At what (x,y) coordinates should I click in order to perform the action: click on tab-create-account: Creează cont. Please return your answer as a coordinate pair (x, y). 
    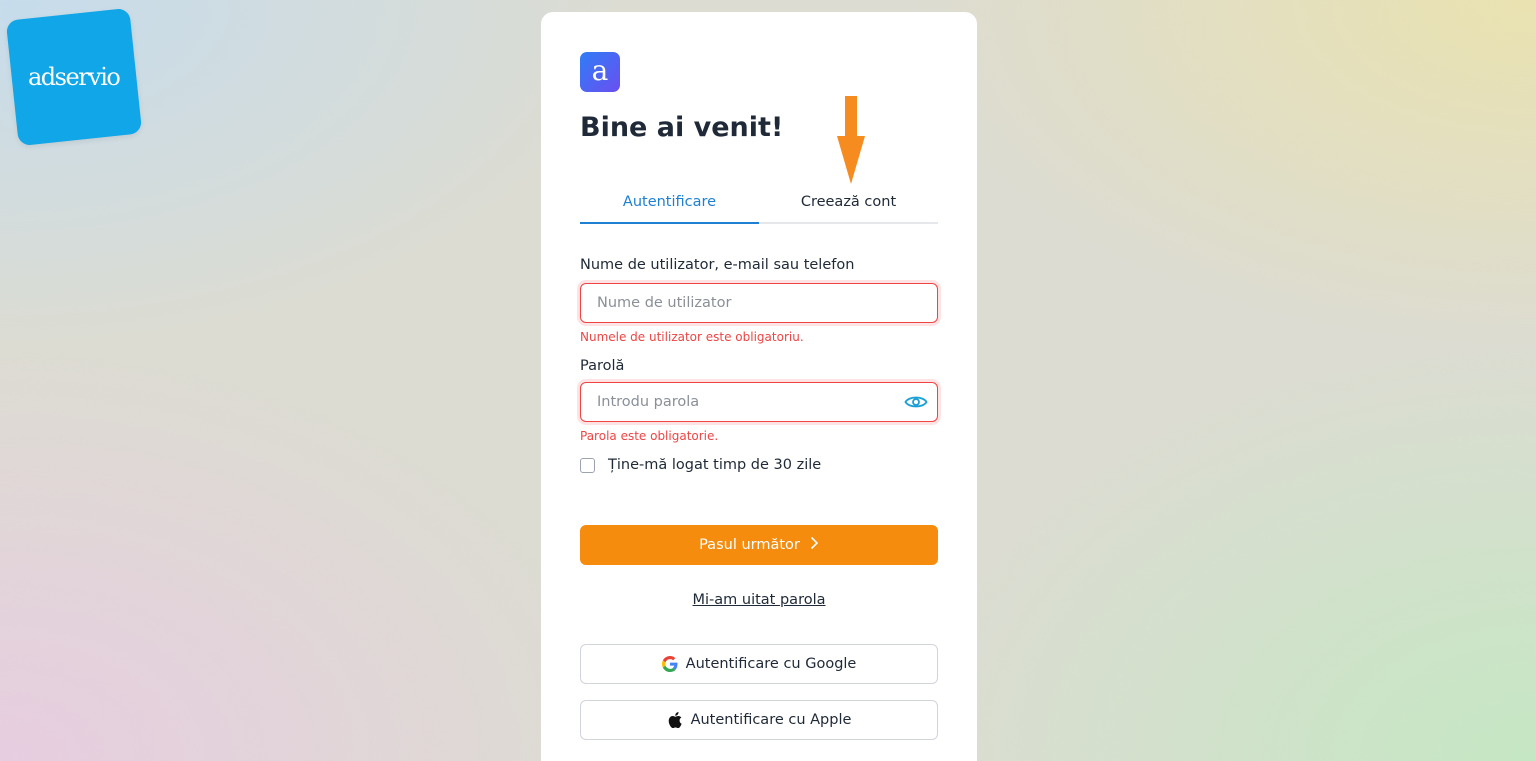
    Looking at the image, I should click on (848, 205).